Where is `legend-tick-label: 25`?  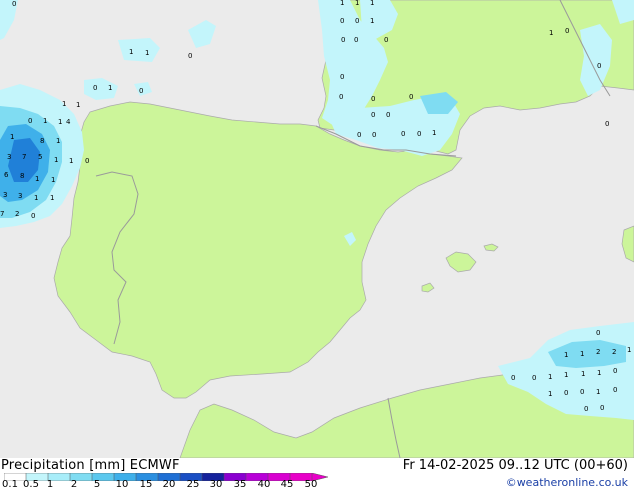 legend-tick-label: 25 is located at coordinates (193, 484).